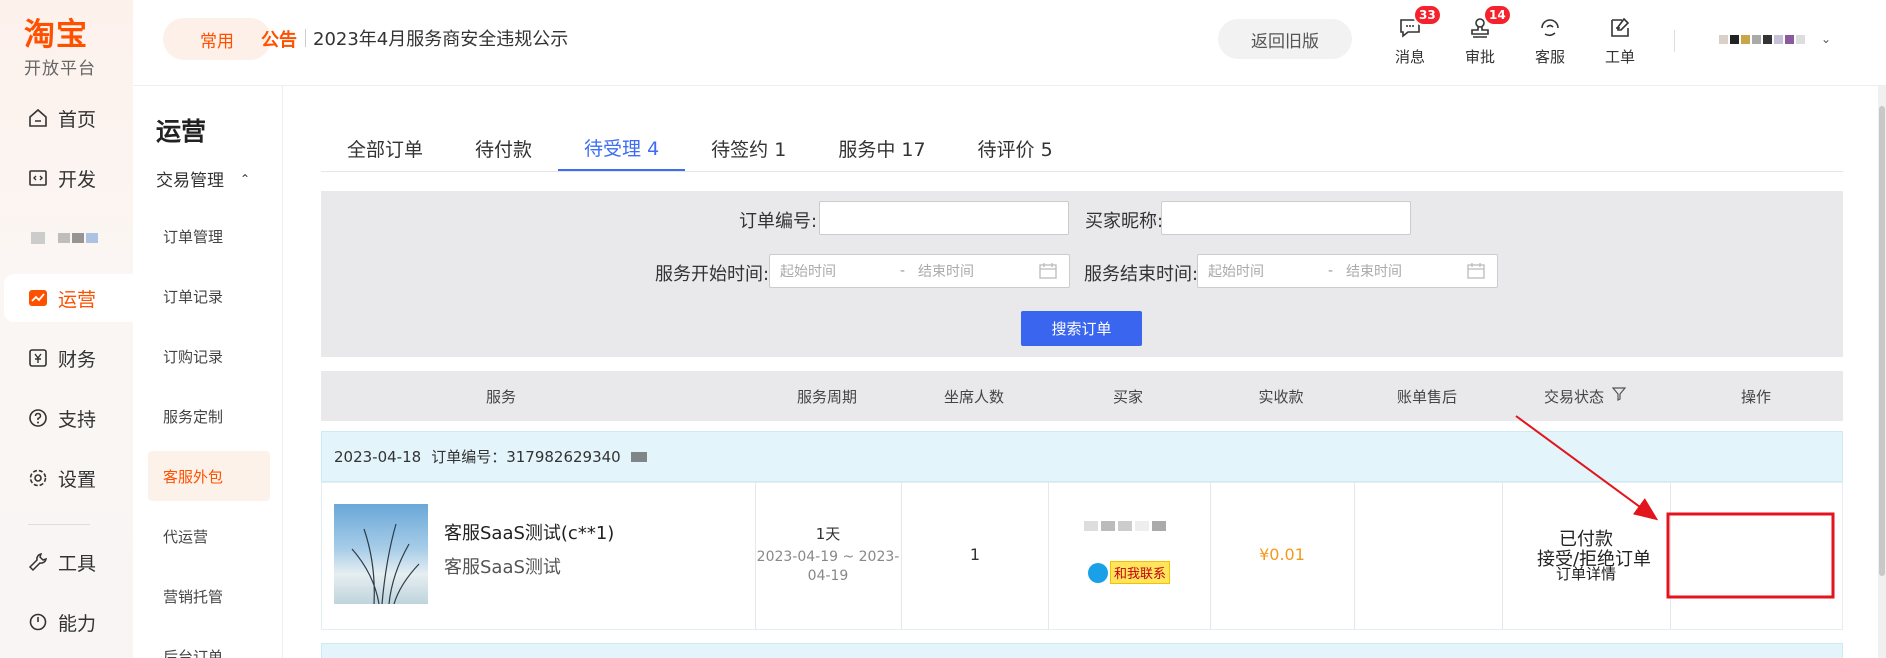  What do you see at coordinates (381, 554) in the screenshot?
I see `service-thumbnail` at bounding box center [381, 554].